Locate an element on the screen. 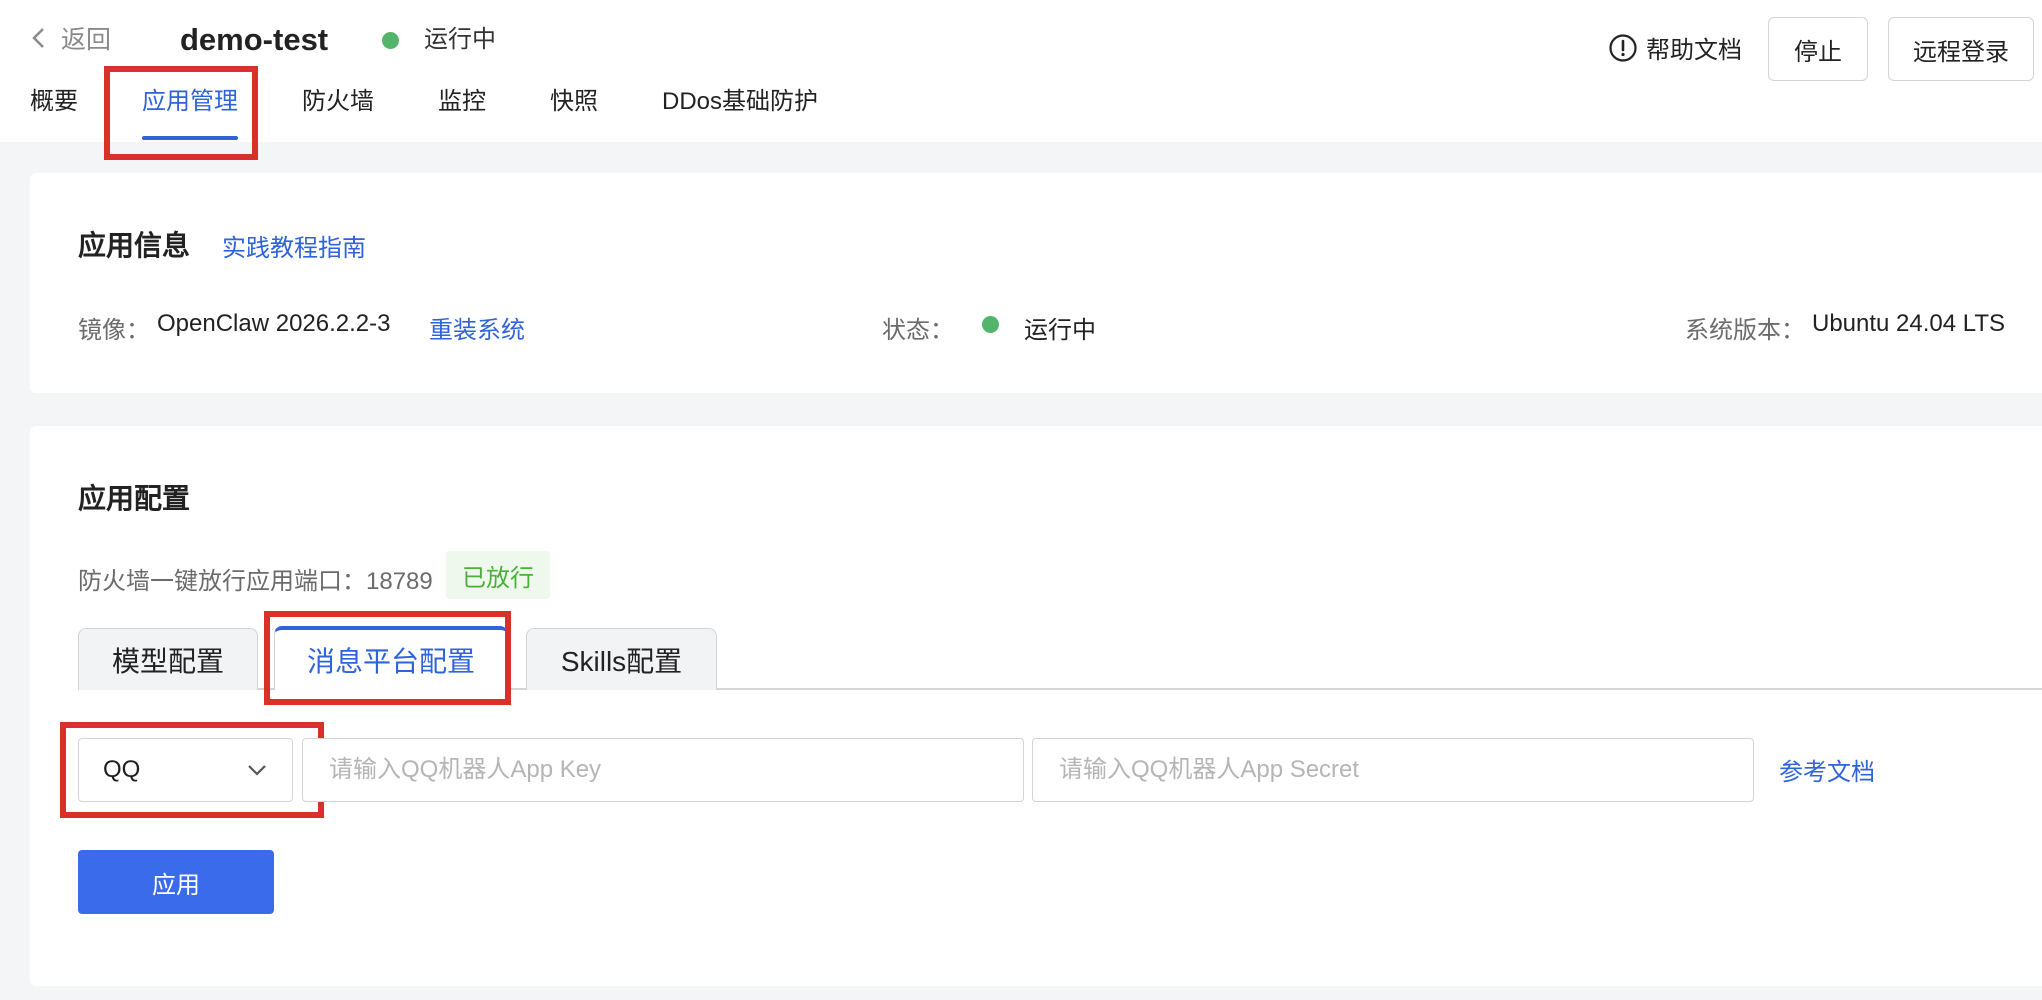 The width and height of the screenshot is (2042, 1000). back-button: 返回 is located at coordinates (71, 38).